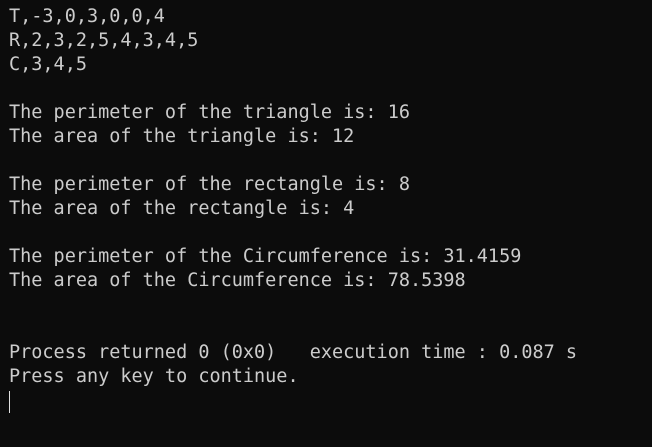  Describe the element at coordinates (209, 184) in the screenshot. I see `rectangle-perimeter-output: The perimeter of the rectangle is: 8` at that location.